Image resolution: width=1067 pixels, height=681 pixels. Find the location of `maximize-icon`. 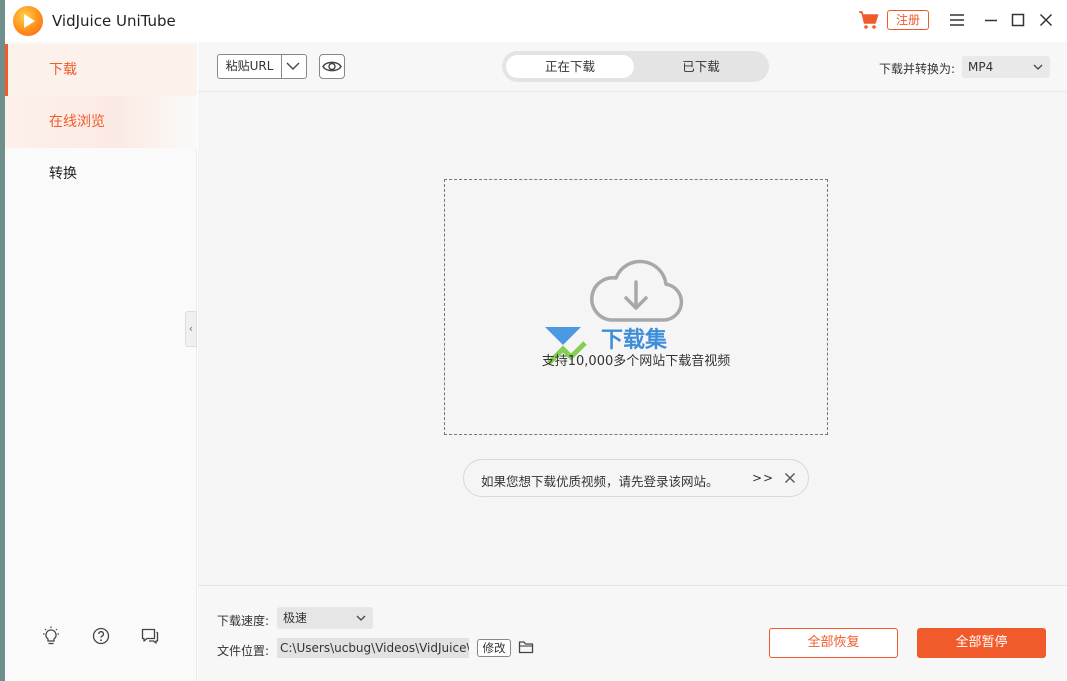

maximize-icon is located at coordinates (1018, 20).